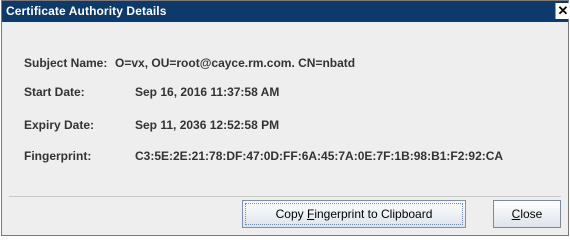 The width and height of the screenshot is (570, 240). What do you see at coordinates (562, 11) in the screenshot?
I see `close-icon: ✕` at bounding box center [562, 11].